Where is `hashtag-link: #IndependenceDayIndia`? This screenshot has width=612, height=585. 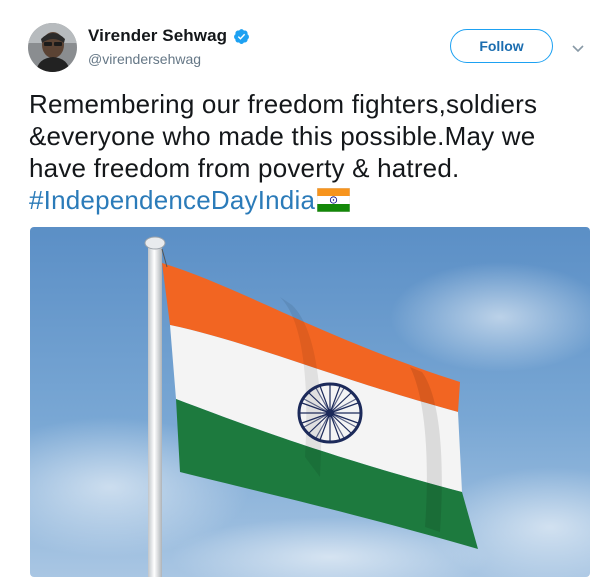 hashtag-link: #IndependenceDayIndia is located at coordinates (172, 200).